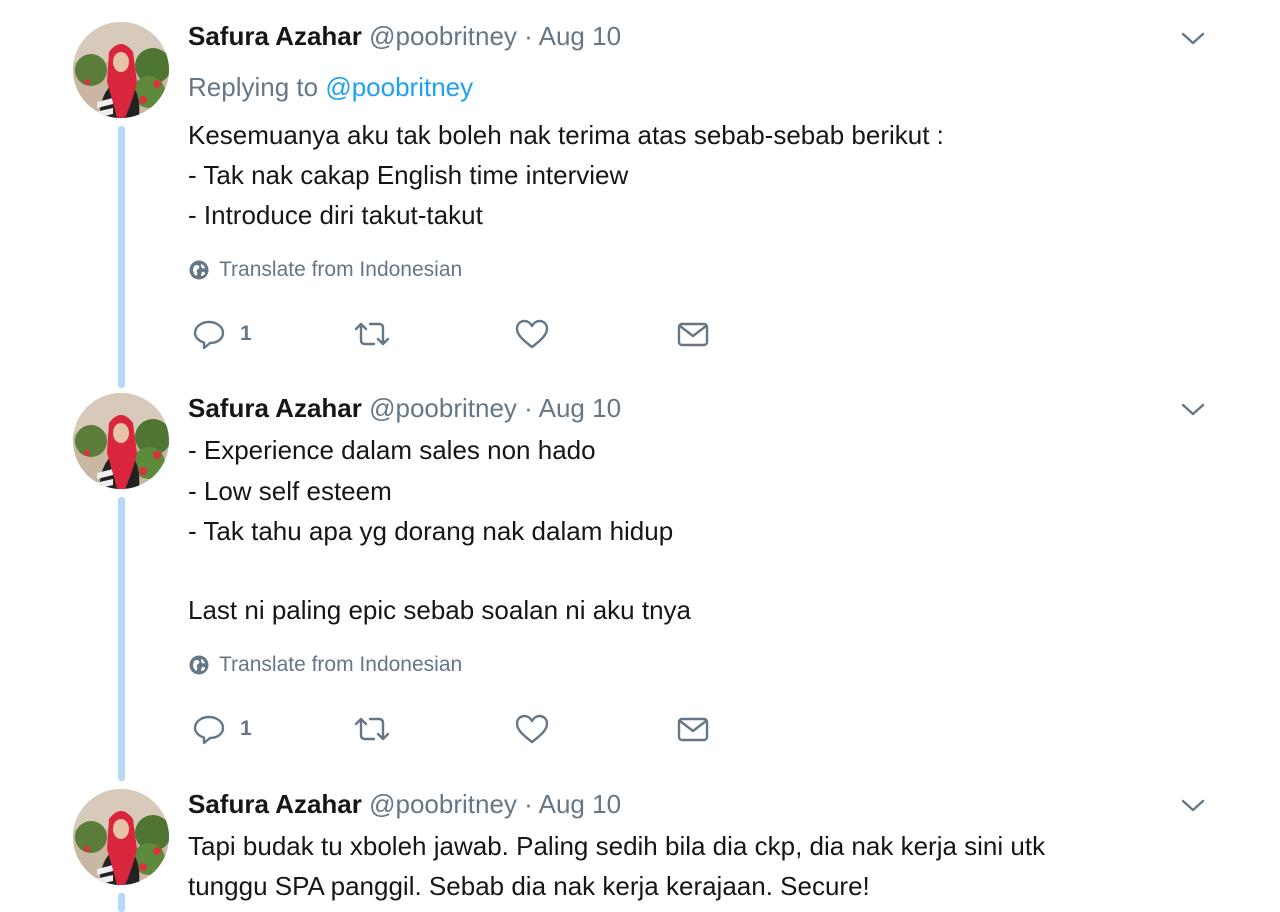 This screenshot has height=912, width=1280. I want to click on mention-link: @poobritney, so click(399, 87).